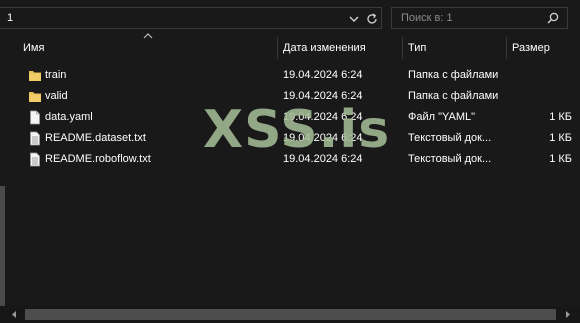 The image size is (580, 323). Describe the element at coordinates (442, 117) in the screenshot. I see `file-type: Файл "YAML"` at that location.